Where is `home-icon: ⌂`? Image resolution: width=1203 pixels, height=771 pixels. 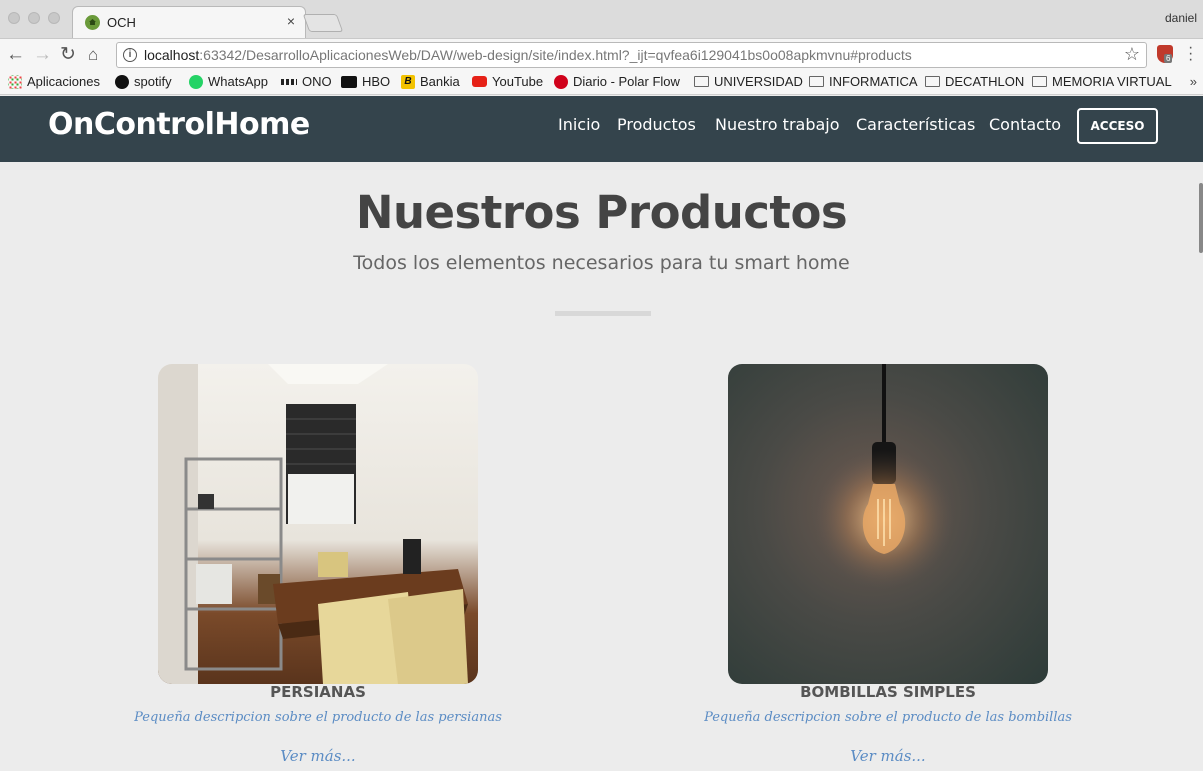 home-icon: ⌂ is located at coordinates (93, 55).